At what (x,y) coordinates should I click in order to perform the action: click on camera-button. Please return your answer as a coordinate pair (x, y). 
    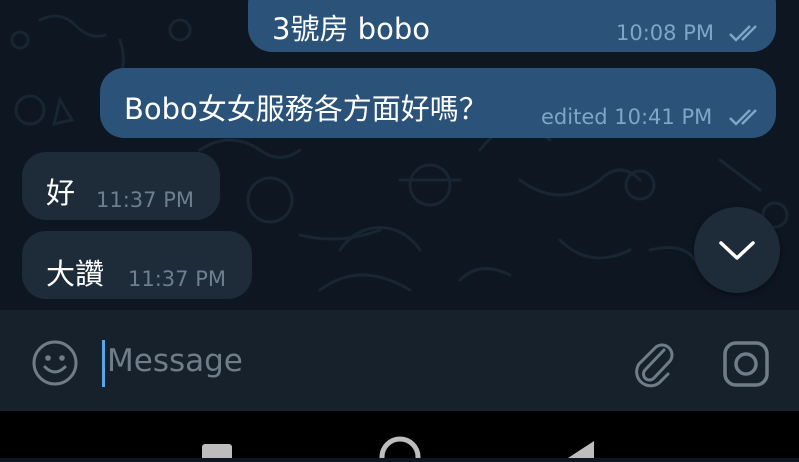
    Looking at the image, I should click on (746, 364).